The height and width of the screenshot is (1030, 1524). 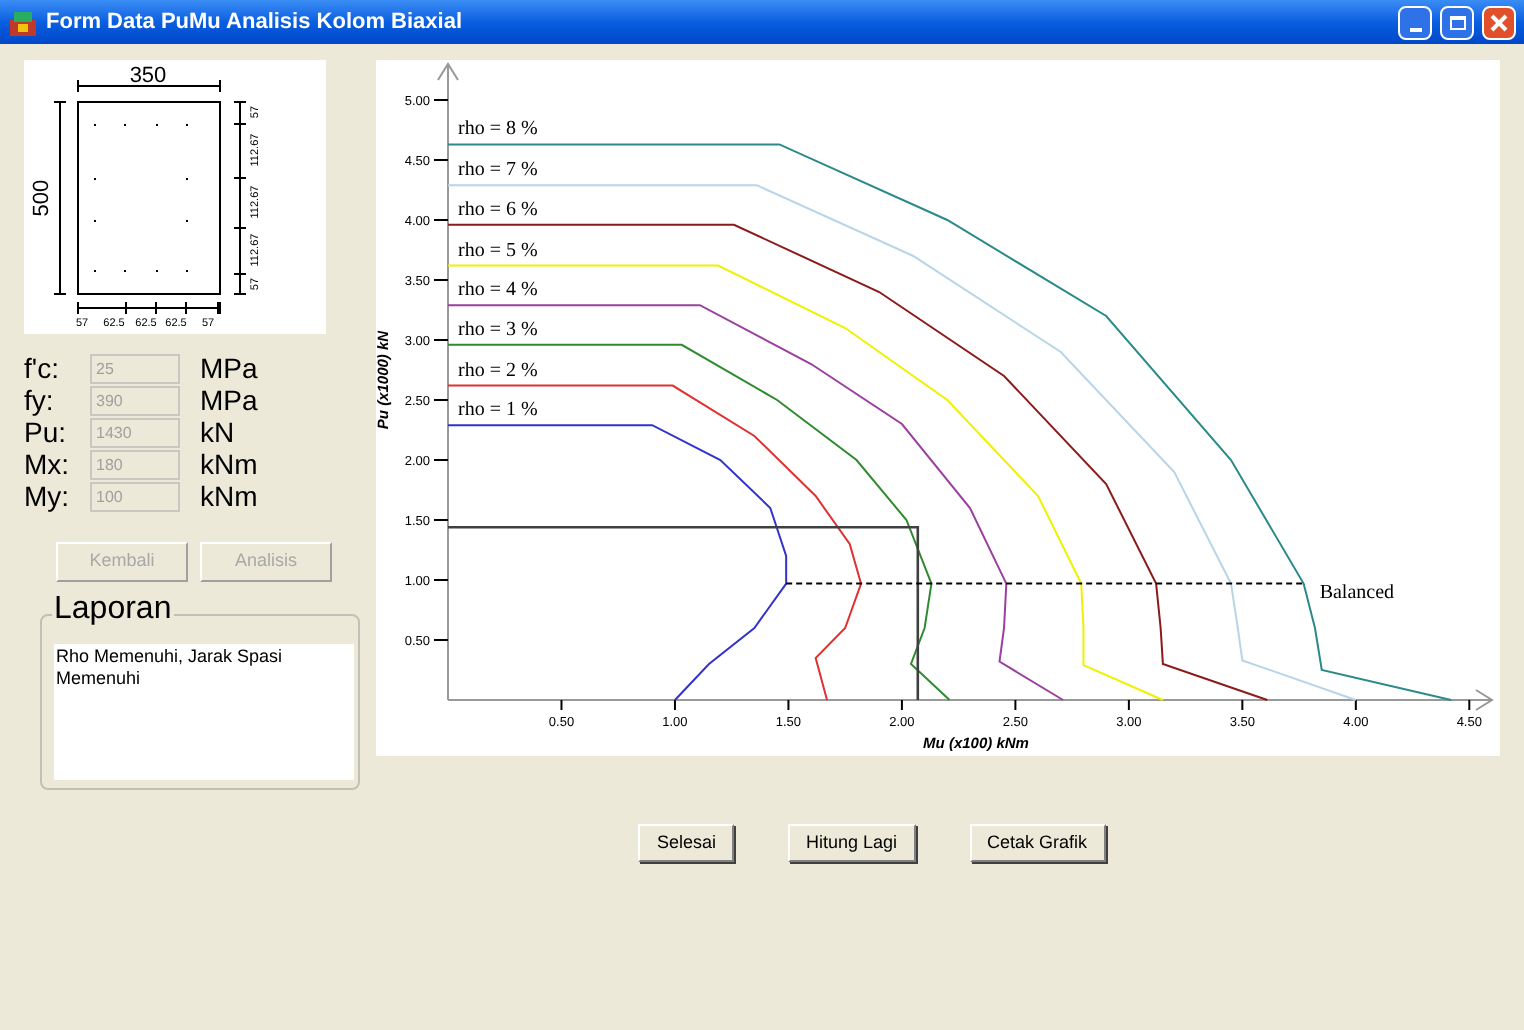 What do you see at coordinates (204, 712) in the screenshot?
I see `report-text: Rho Memenuhi, Jarak Spasi Memenuhi` at bounding box center [204, 712].